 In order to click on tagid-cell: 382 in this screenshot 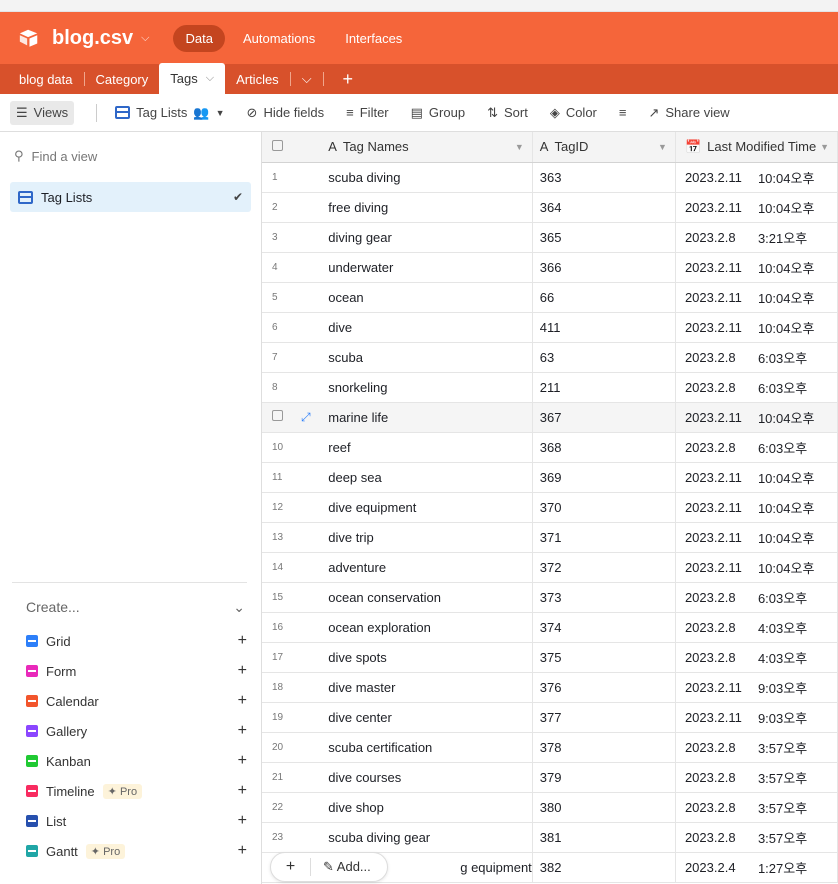, I will do `click(604, 867)`.